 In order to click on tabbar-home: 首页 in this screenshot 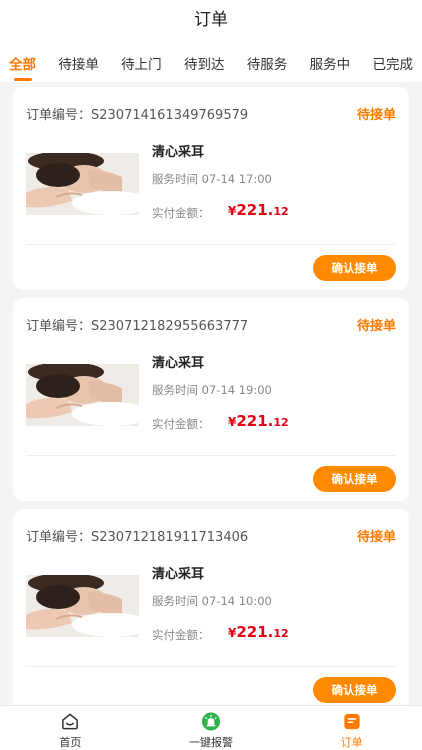, I will do `click(70, 728)`.